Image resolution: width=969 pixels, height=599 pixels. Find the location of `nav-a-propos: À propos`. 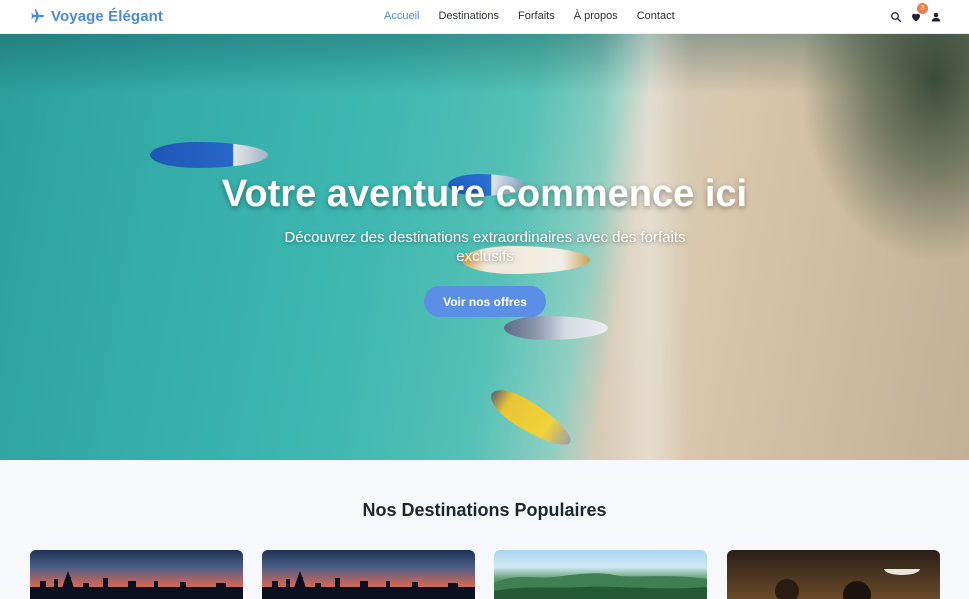

nav-a-propos: À propos is located at coordinates (596, 16).